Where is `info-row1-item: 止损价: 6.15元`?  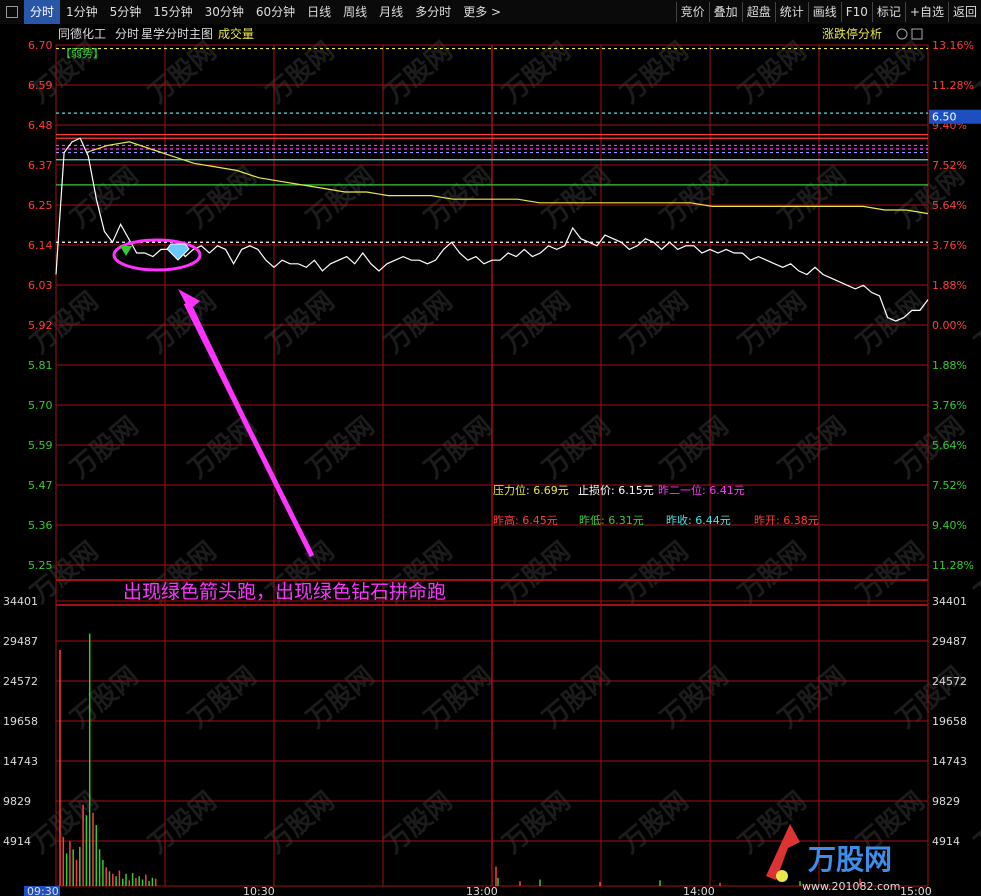 info-row1-item: 止损价: 6.15元 is located at coordinates (616, 490).